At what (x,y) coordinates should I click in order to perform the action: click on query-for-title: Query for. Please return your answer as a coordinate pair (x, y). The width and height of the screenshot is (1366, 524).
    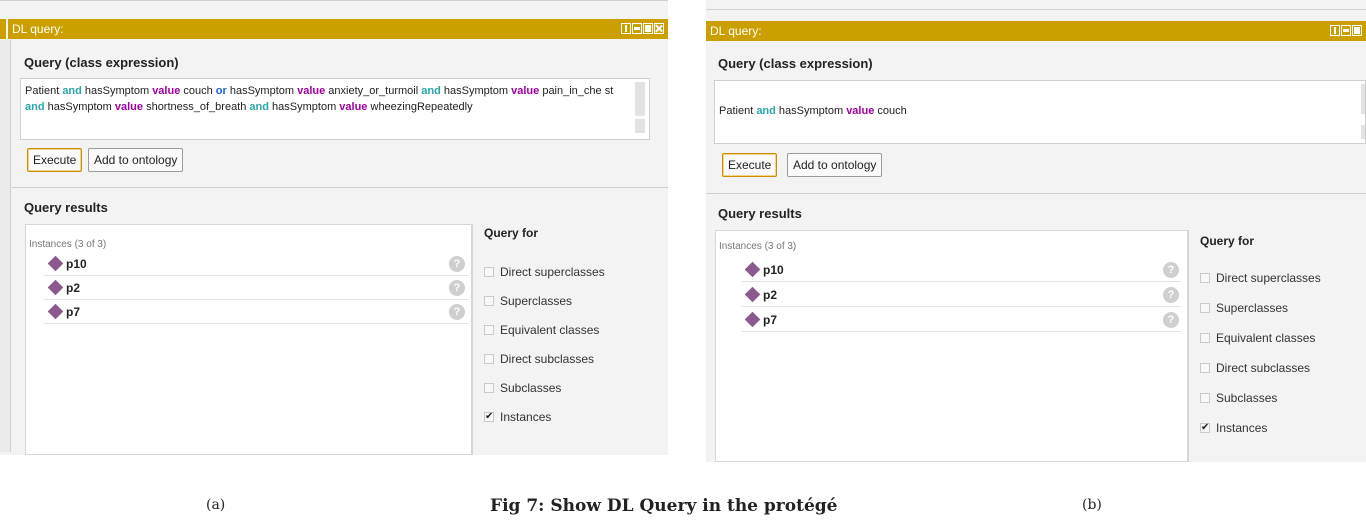
    Looking at the image, I should click on (1227, 241).